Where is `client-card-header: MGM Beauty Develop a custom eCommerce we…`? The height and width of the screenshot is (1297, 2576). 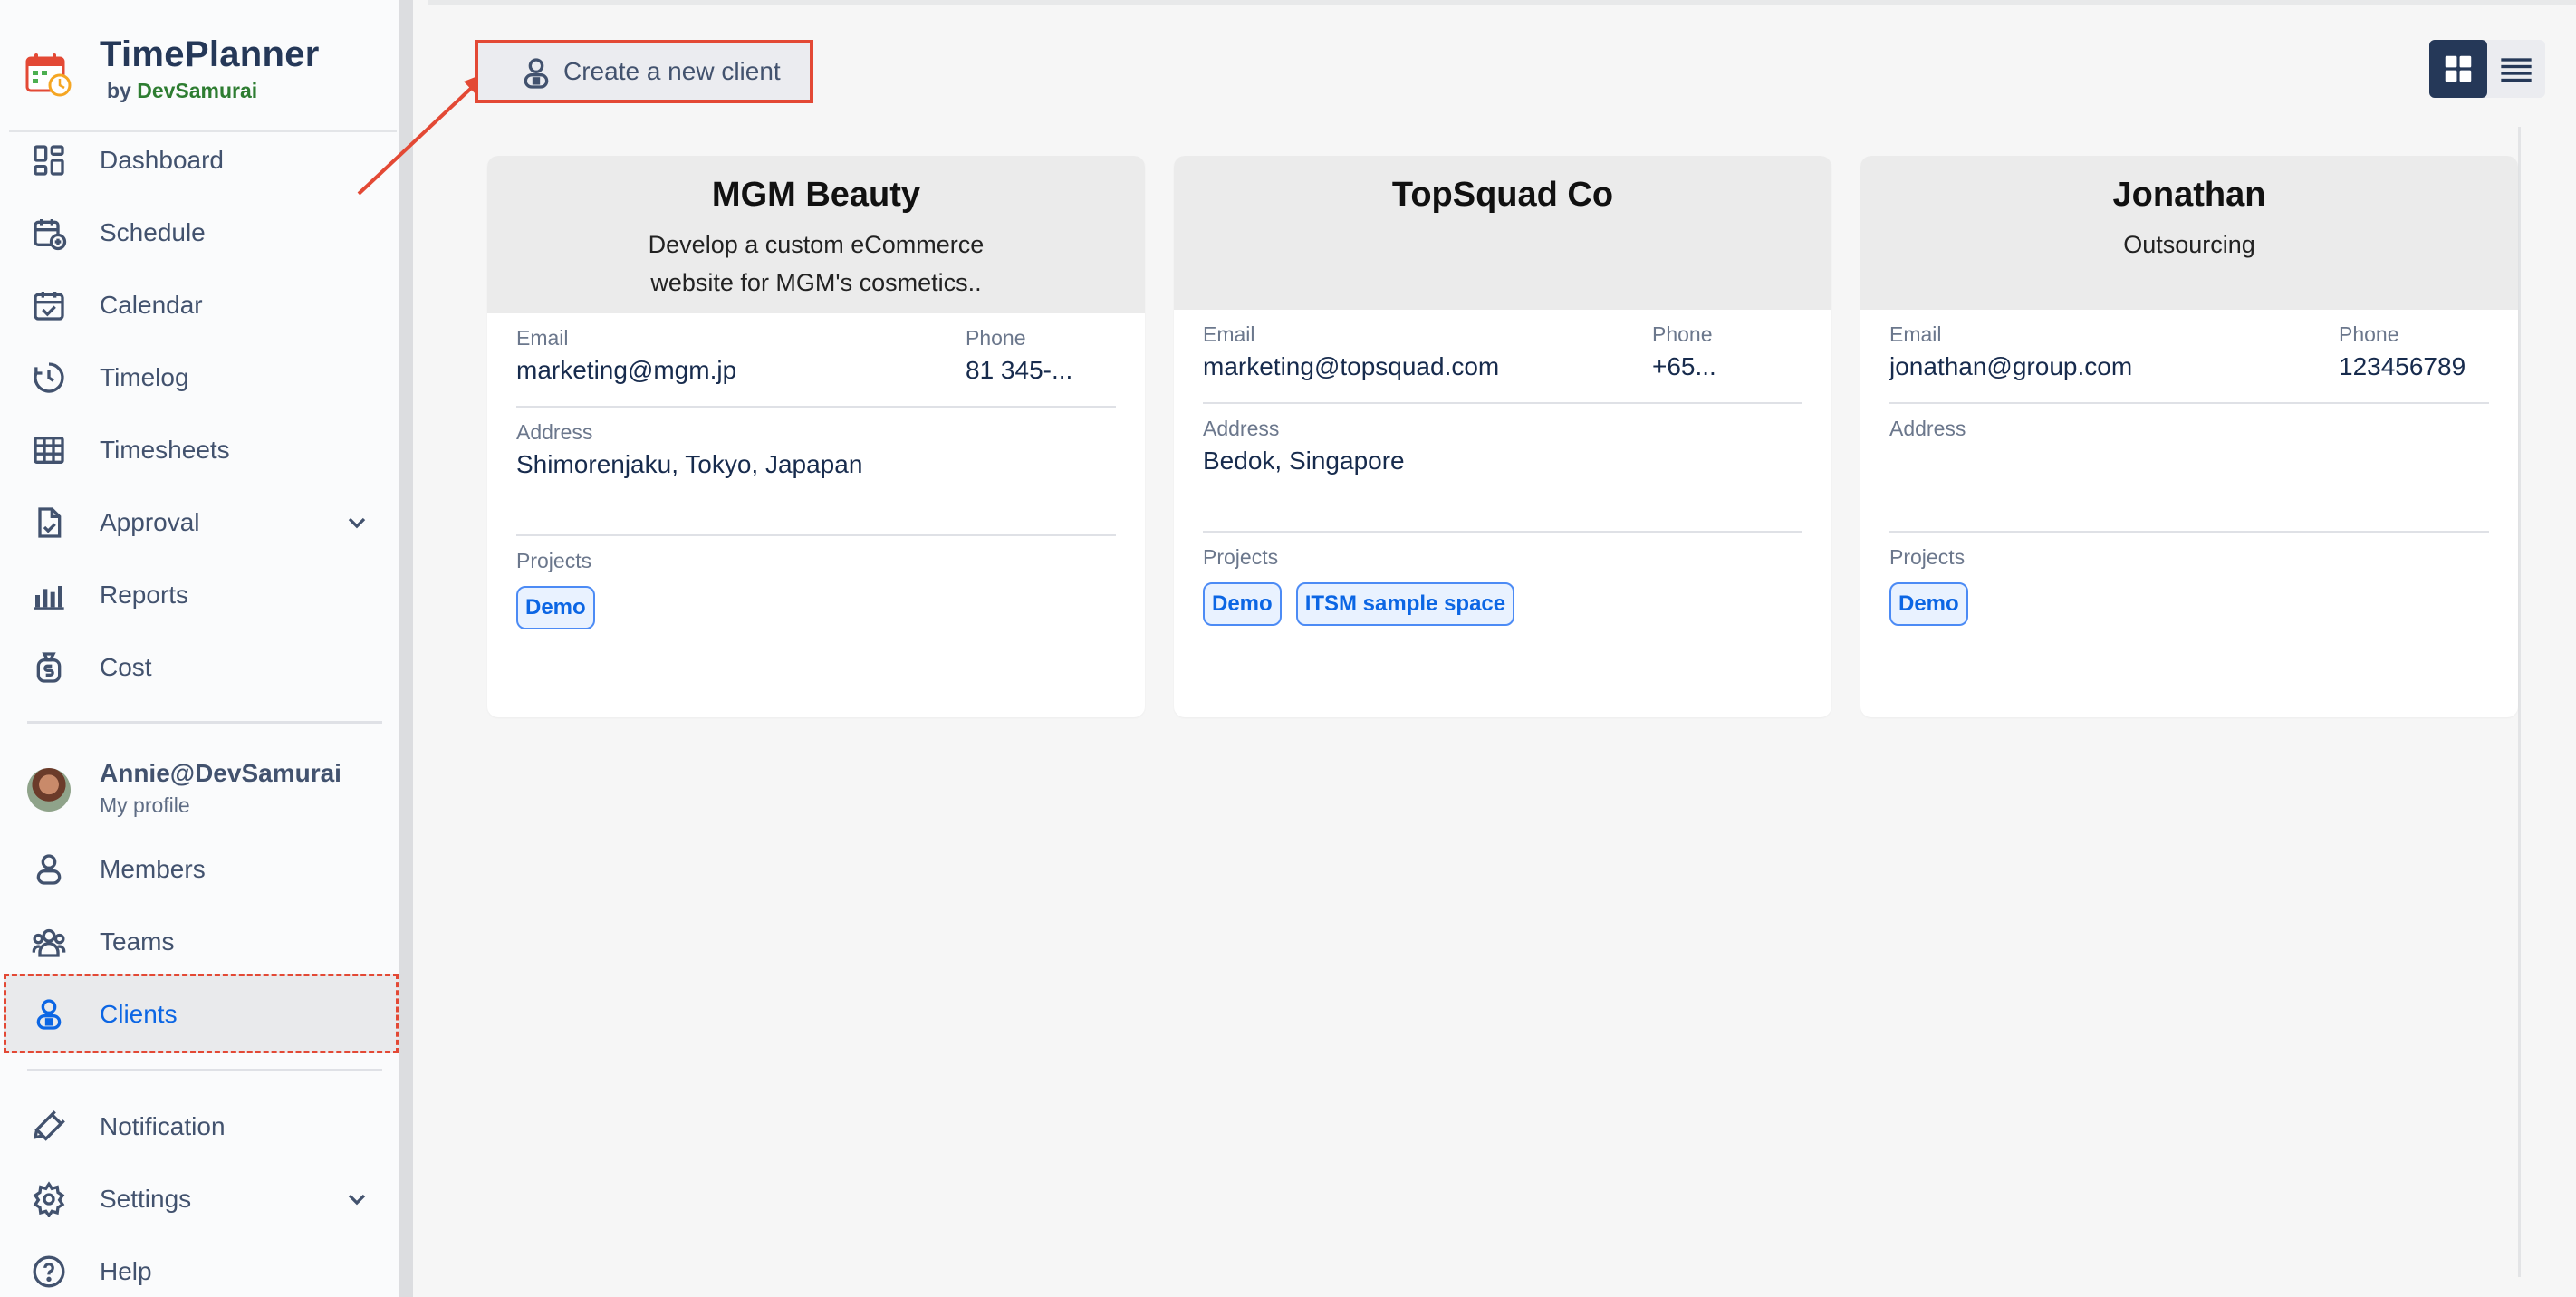 client-card-header: MGM Beauty Develop a custom eCommerce we… is located at coordinates (816, 235).